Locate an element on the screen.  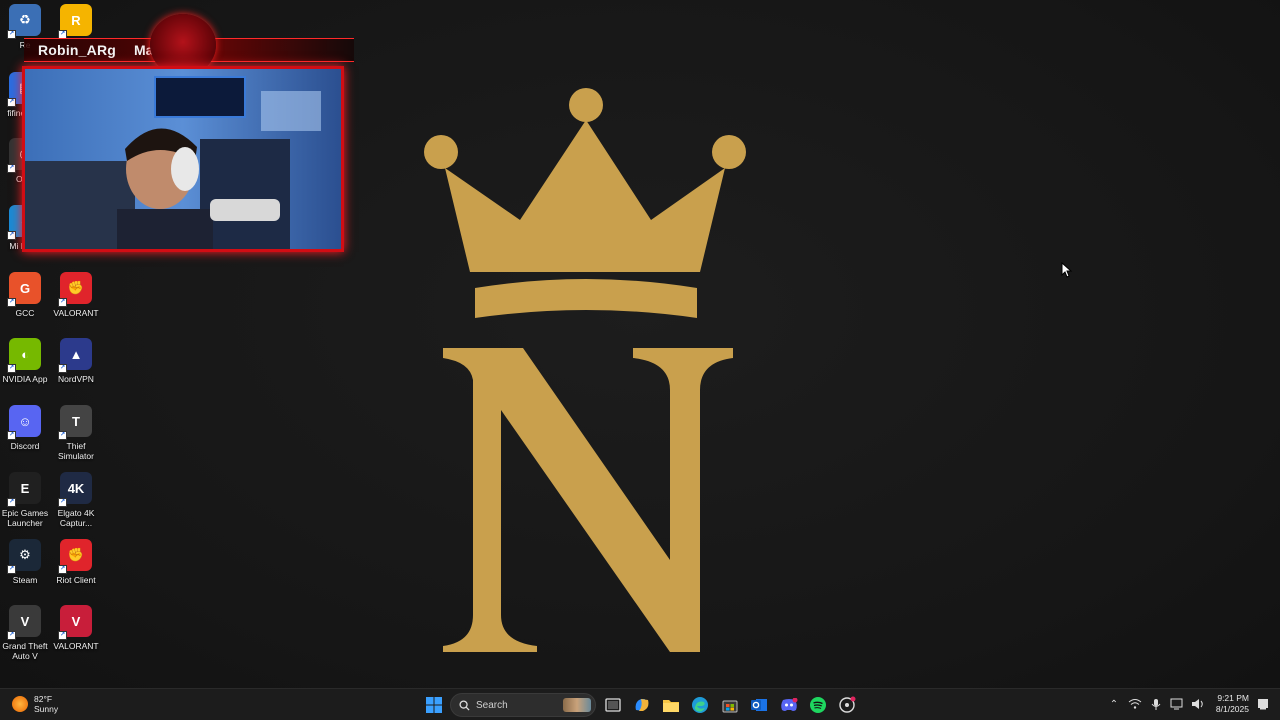
elgato-4k-icon: 4K ↗ is located at coordinates (75, 489).